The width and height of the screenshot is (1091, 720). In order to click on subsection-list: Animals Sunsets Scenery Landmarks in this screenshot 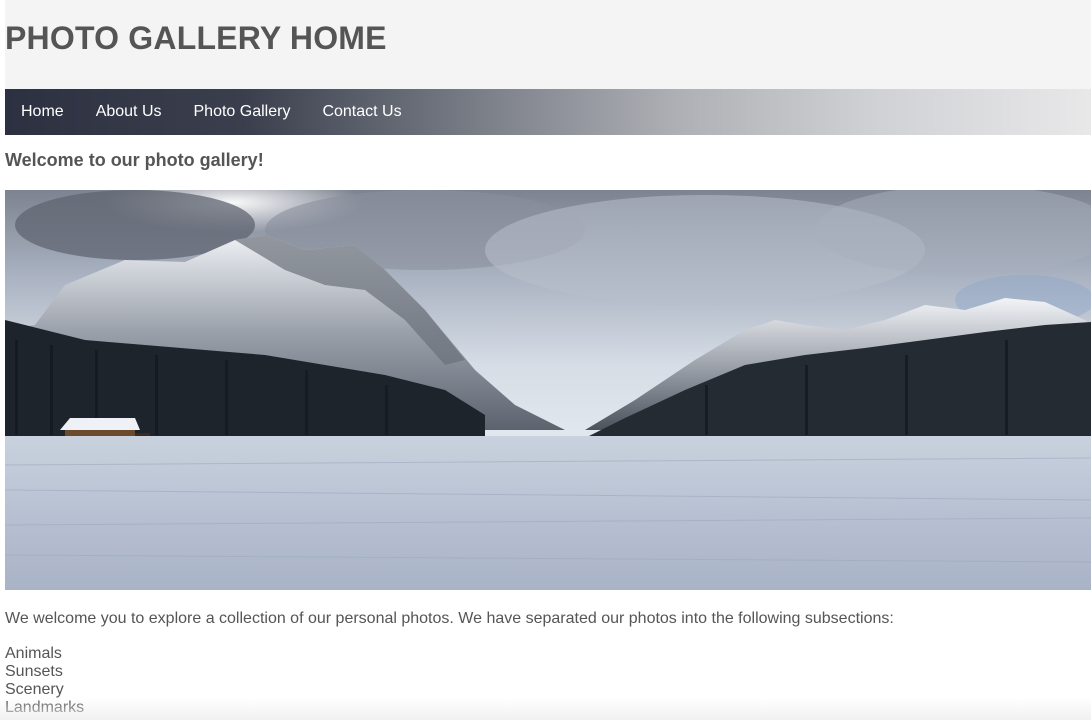, I will do `click(548, 681)`.